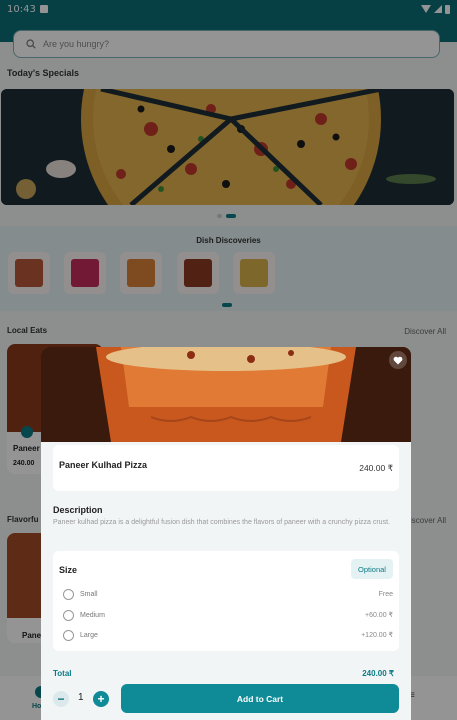 The height and width of the screenshot is (720, 457). I want to click on total-value: 240.00 ₹, so click(378, 673).